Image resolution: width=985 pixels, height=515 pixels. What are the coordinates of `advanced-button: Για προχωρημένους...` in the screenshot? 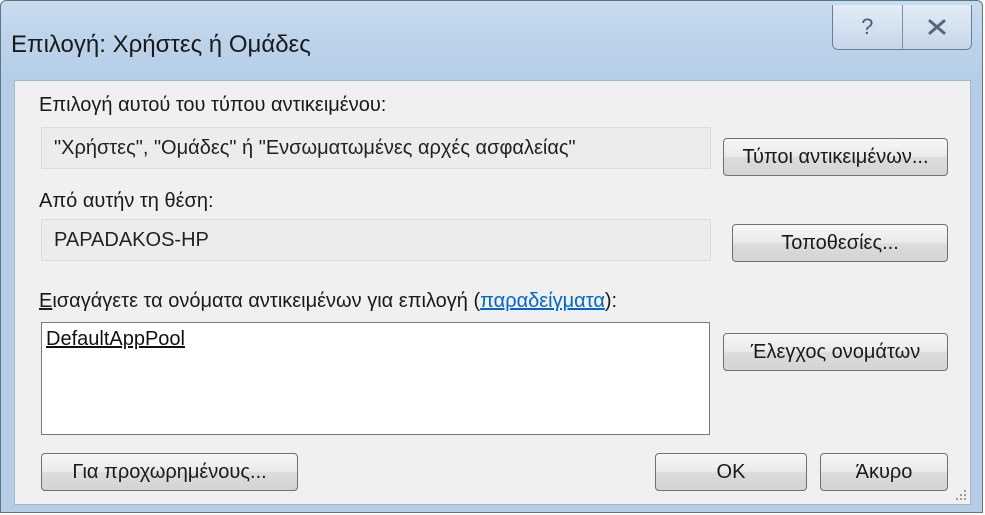 It's located at (169, 472).